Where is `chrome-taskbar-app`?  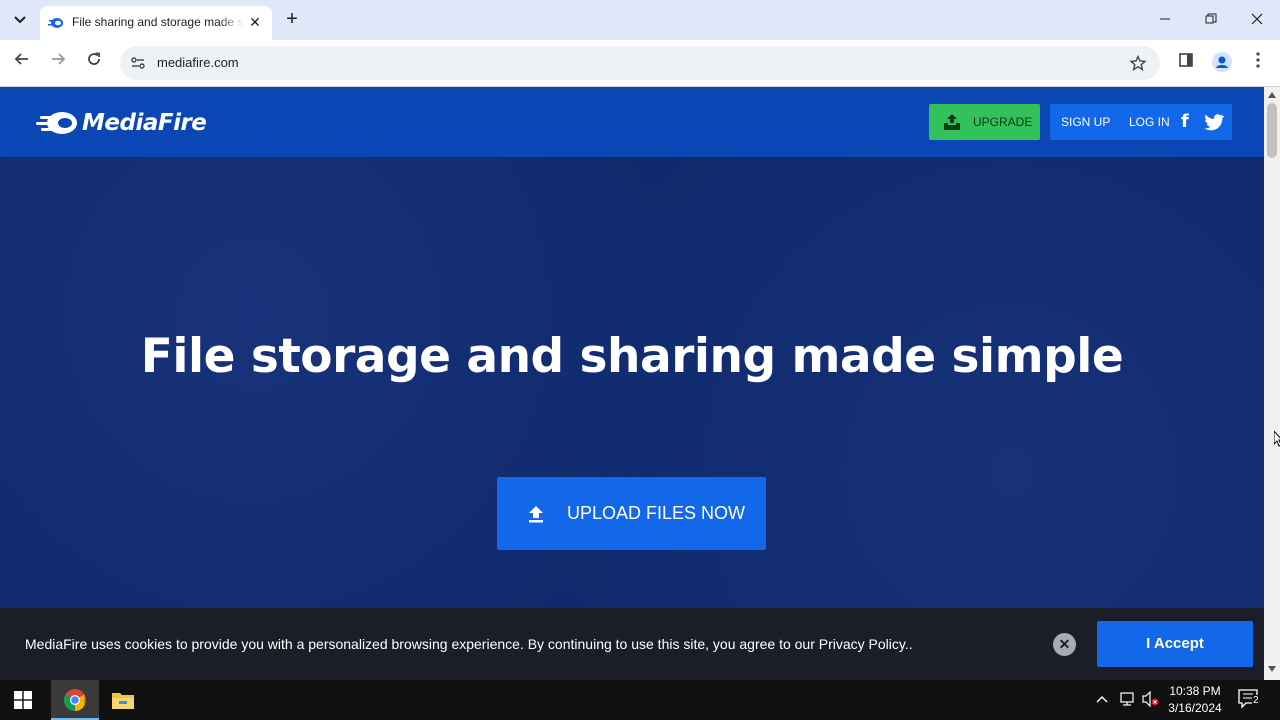
chrome-taskbar-app is located at coordinates (75, 700).